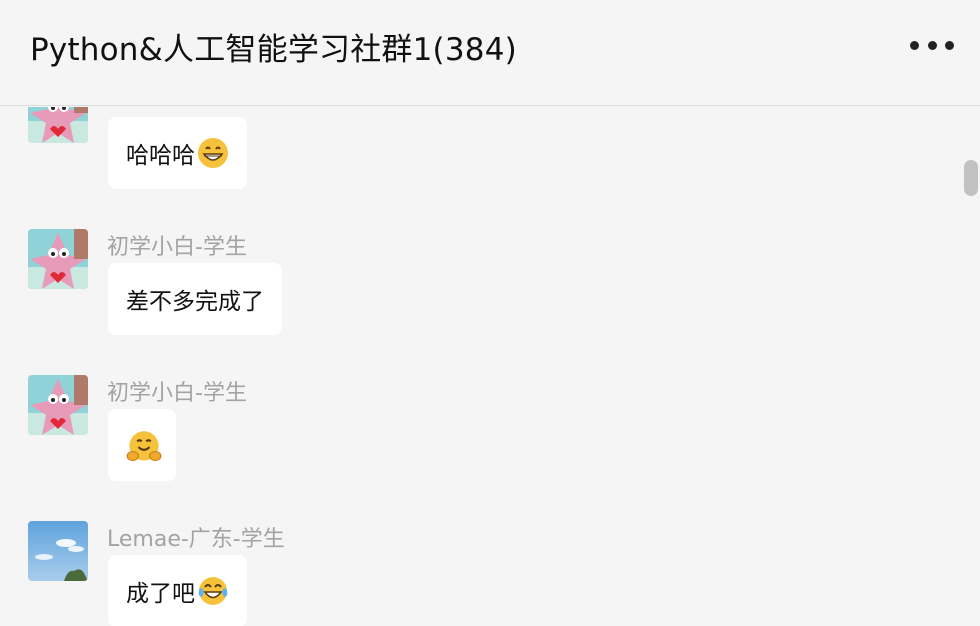 This screenshot has height=626, width=980. Describe the element at coordinates (195, 302) in the screenshot. I see `message-text: 差不多完成了` at that location.